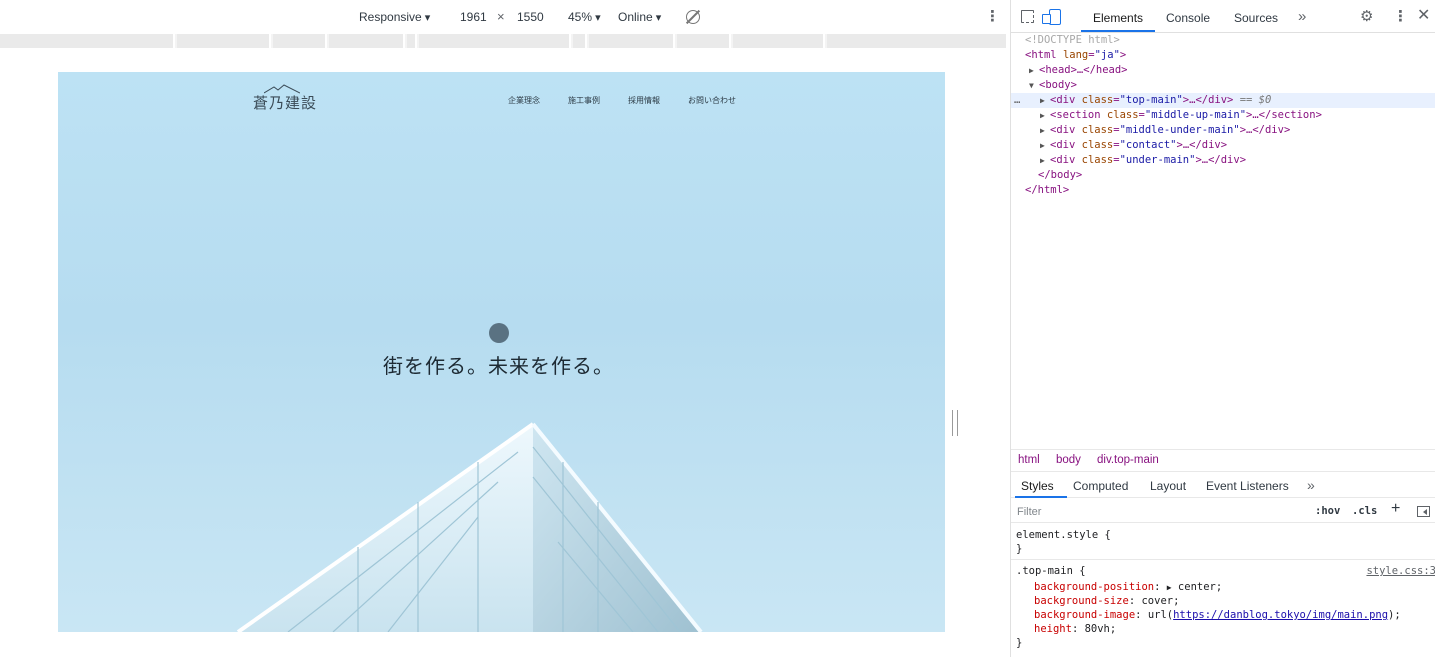 The height and width of the screenshot is (657, 1435). Describe the element at coordinates (524, 100) in the screenshot. I see `nav-link-philosophy: 企業理念` at that location.